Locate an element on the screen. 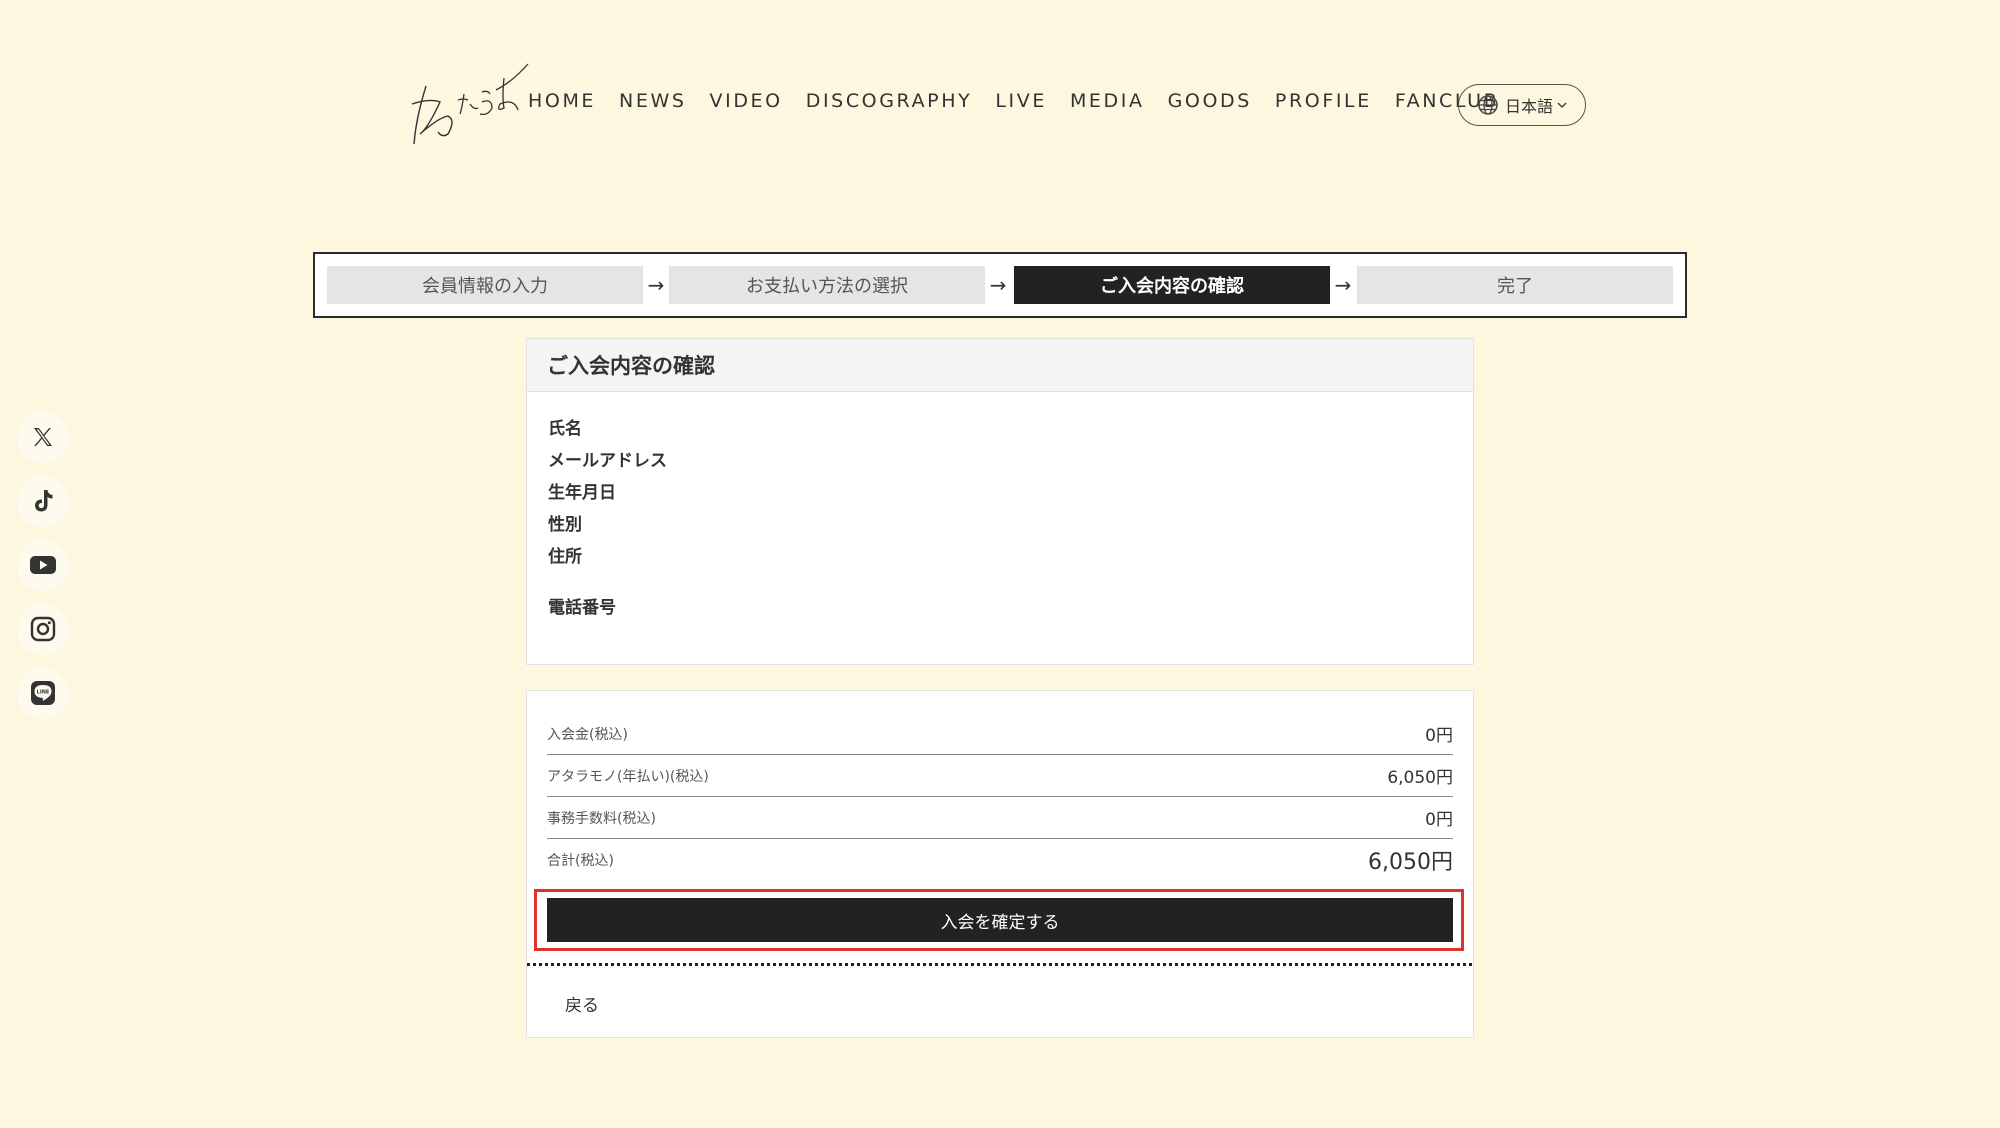 This screenshot has width=2000, height=1128. nav-news: NEWS is located at coordinates (652, 101).